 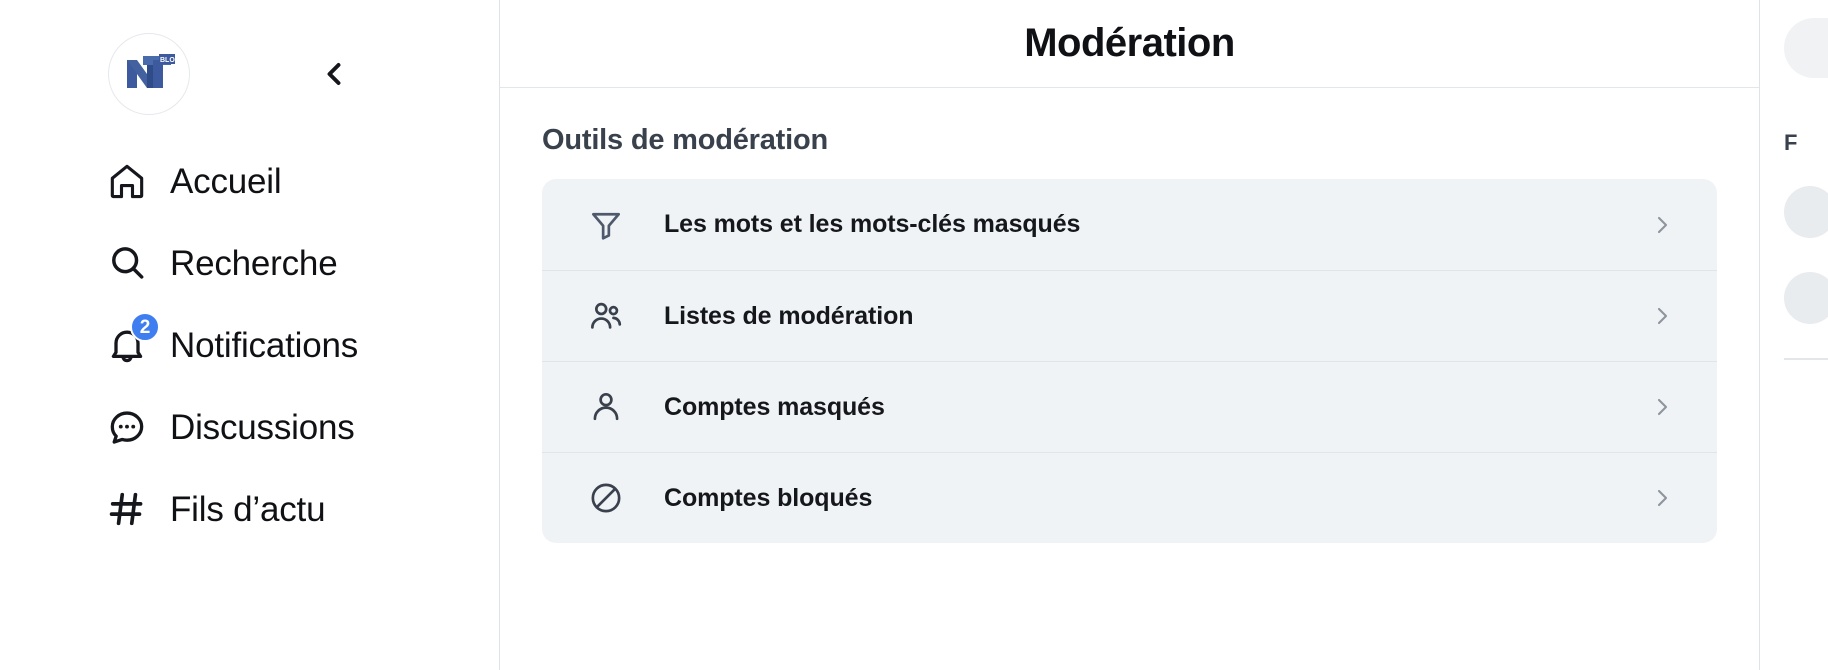 I want to click on sidebar-item-discussions: Discussions, so click(x=249, y=427).